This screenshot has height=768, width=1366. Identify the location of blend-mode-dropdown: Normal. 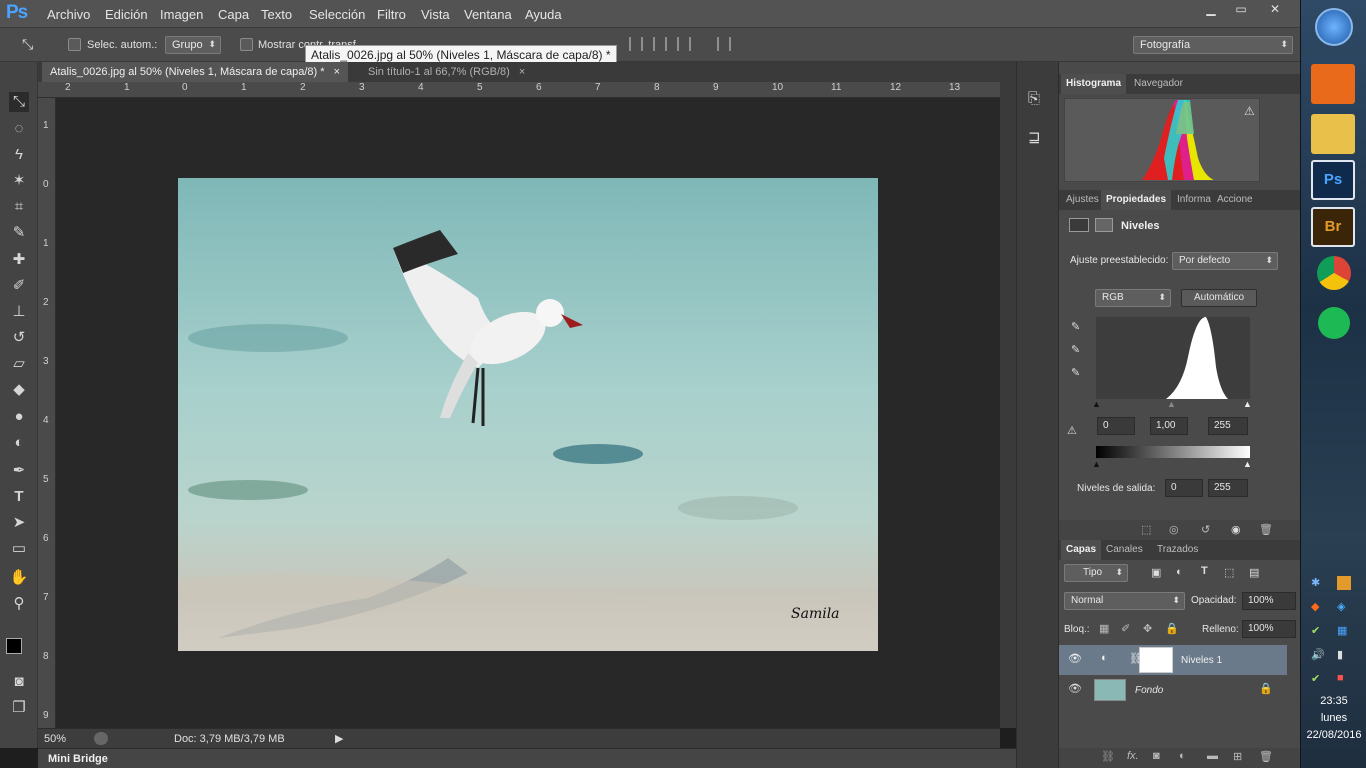
(1124, 601).